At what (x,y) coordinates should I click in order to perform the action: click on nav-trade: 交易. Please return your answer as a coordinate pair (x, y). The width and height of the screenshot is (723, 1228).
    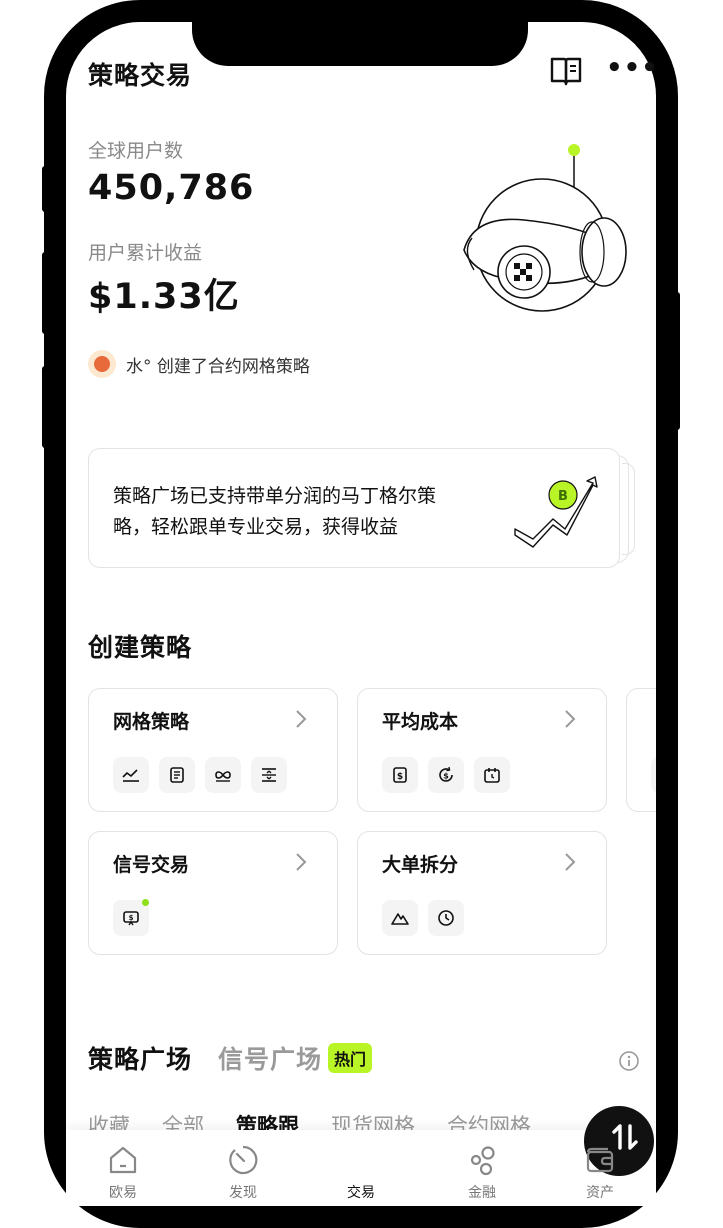
    Looking at the image, I should click on (487, 1156).